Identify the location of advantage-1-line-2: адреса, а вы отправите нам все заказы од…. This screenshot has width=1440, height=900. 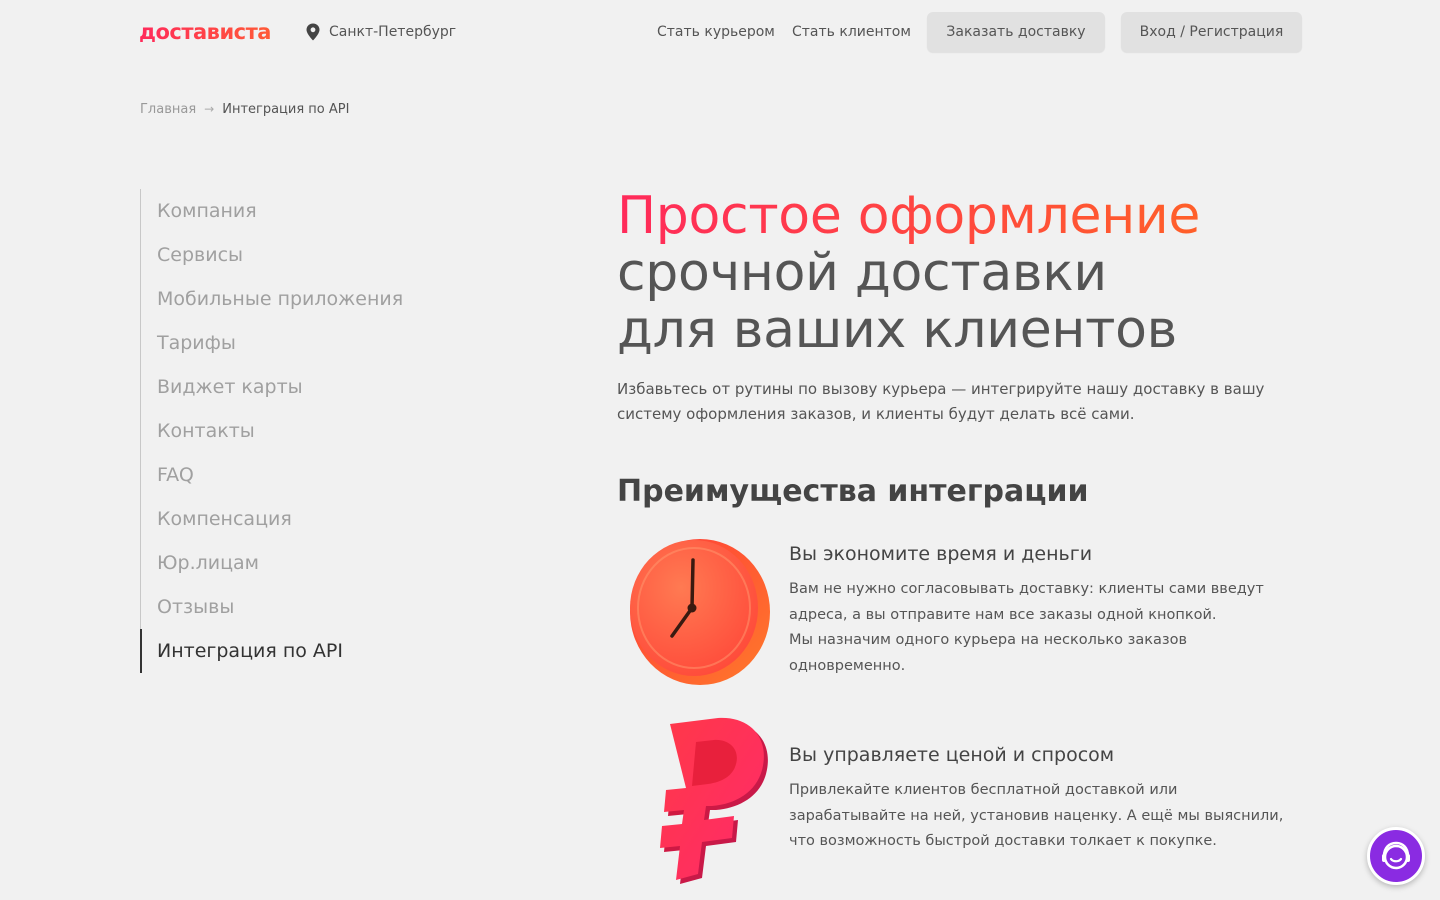
(1003, 614).